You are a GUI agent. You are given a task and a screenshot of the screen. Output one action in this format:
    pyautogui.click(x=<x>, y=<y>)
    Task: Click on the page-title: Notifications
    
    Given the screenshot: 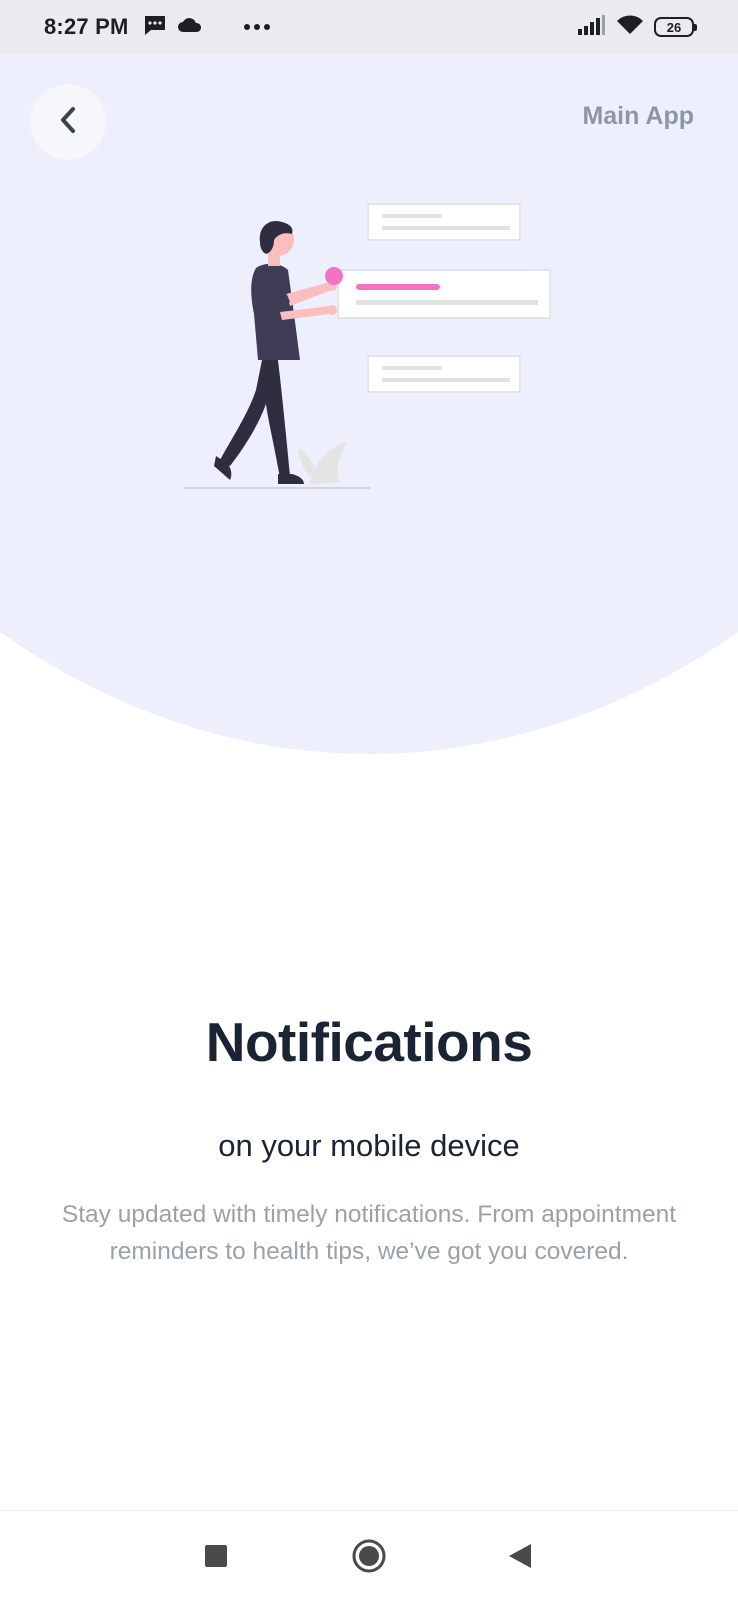 What is the action you would take?
    pyautogui.click(x=369, y=1042)
    